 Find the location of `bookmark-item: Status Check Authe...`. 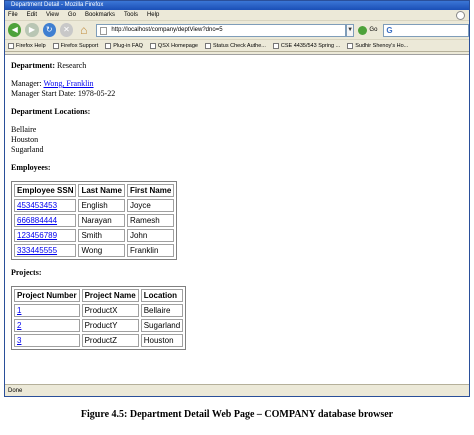

bookmark-item: Status Check Authe... is located at coordinates (235, 45).